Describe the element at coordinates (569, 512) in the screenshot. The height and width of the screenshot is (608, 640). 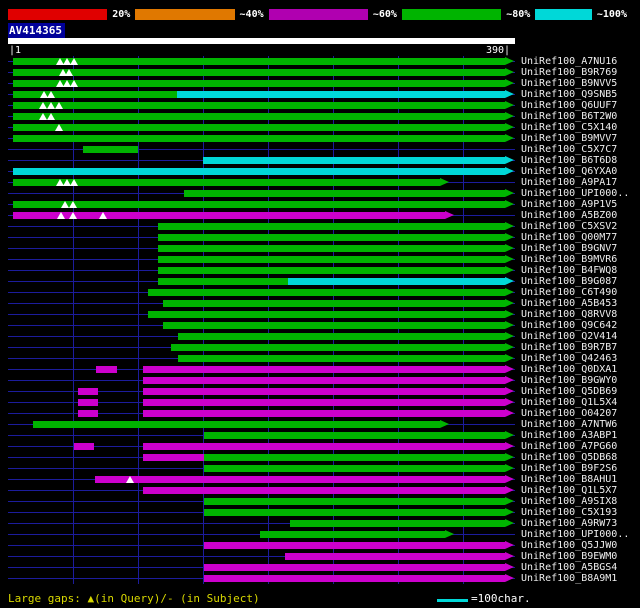
I see `hit-label: UniRef100_C5X193` at that location.